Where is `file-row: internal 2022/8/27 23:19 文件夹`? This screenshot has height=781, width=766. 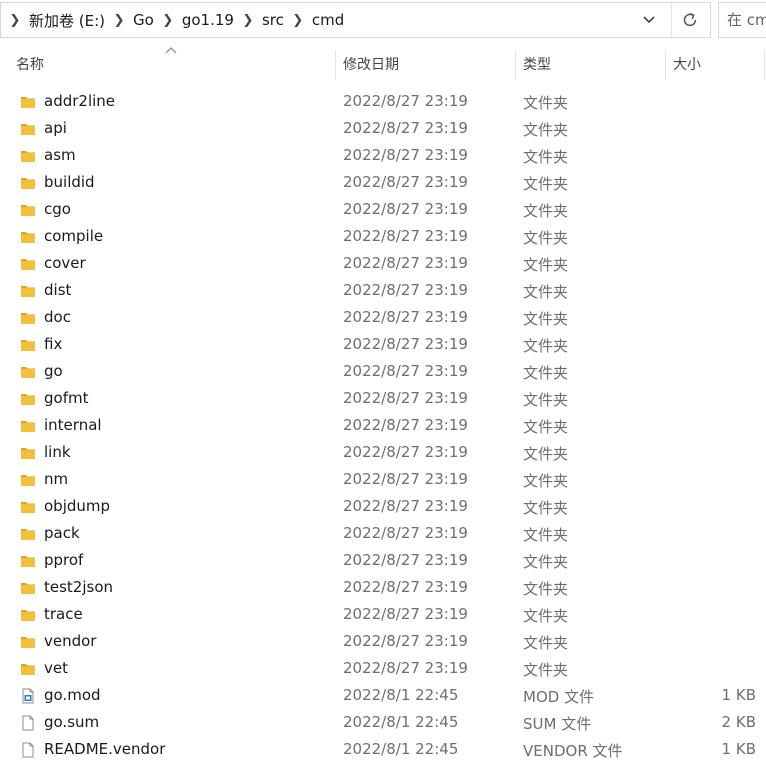 file-row: internal 2022/8/27 23:19 文件夹 is located at coordinates (383, 425).